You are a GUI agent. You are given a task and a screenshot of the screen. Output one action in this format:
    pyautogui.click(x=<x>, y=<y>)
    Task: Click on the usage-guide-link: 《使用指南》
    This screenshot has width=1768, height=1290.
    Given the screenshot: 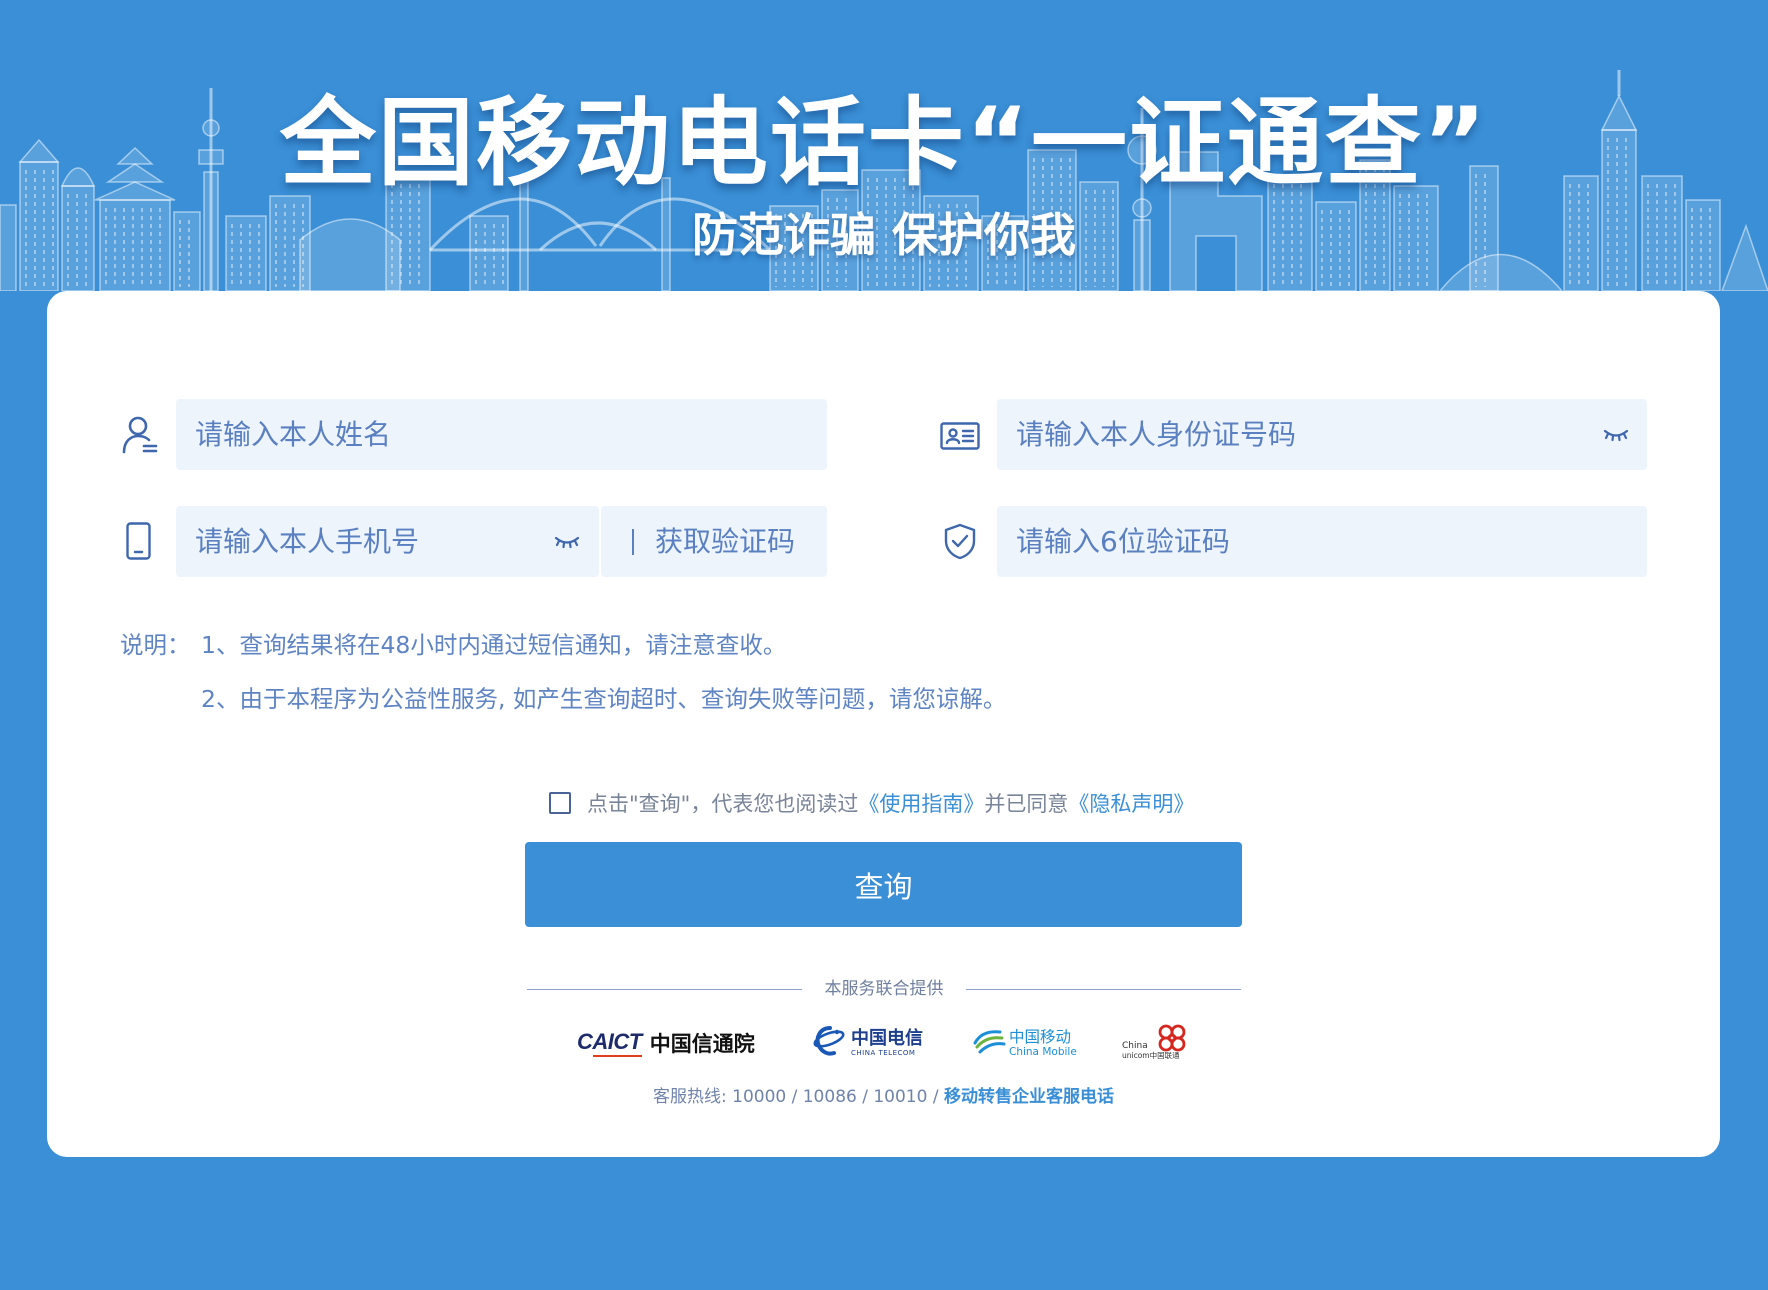 What is the action you would take?
    pyautogui.click(x=921, y=803)
    